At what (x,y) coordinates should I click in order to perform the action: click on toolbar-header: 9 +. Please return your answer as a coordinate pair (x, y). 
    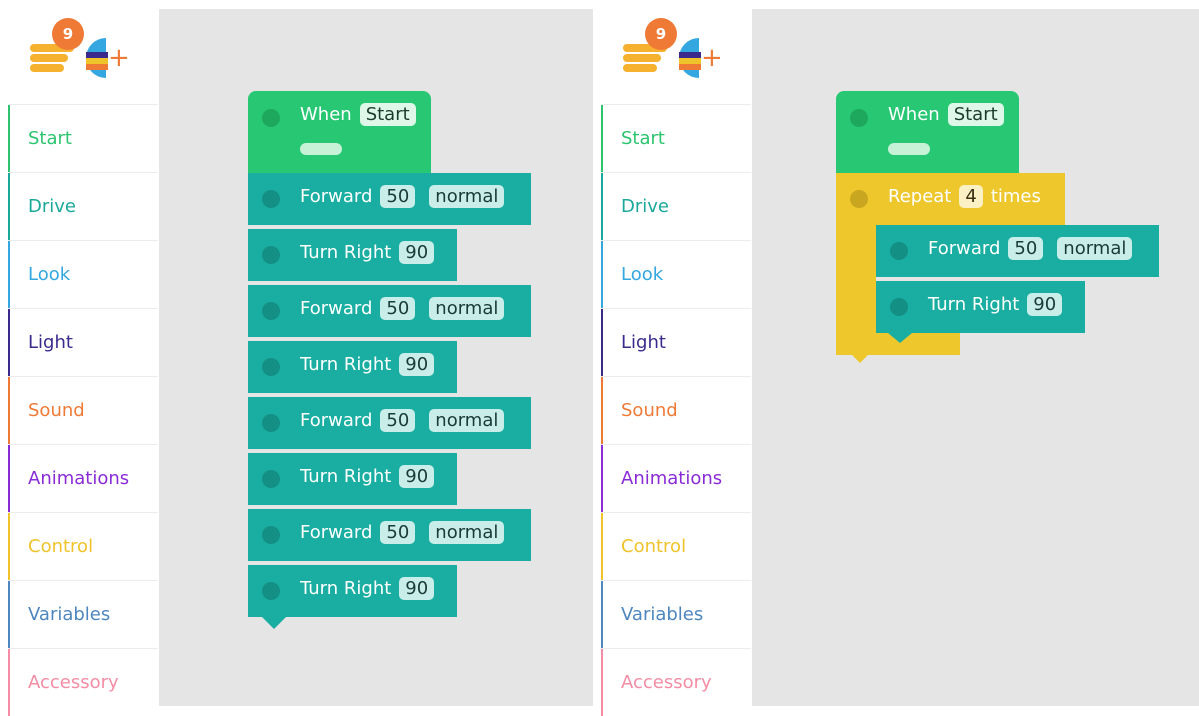
    Looking at the image, I should click on (79, 52).